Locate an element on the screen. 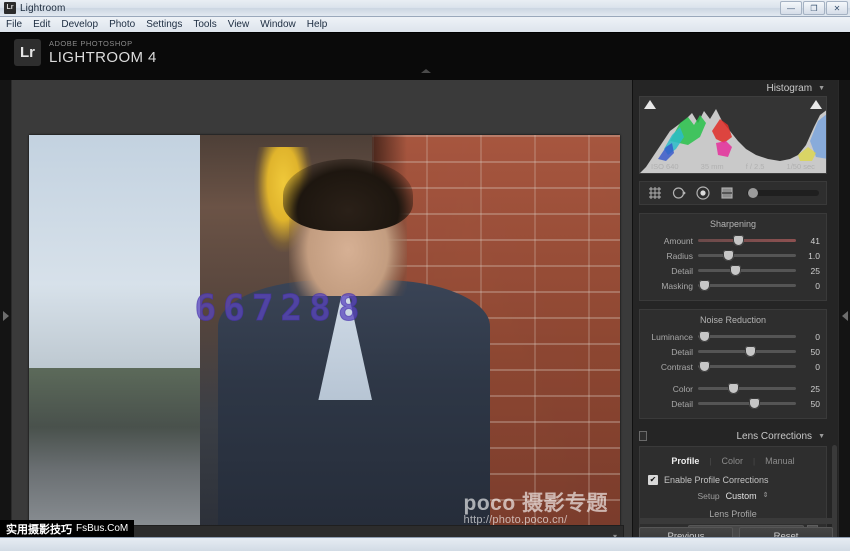  right-panel-toggle is located at coordinates (844, 315).